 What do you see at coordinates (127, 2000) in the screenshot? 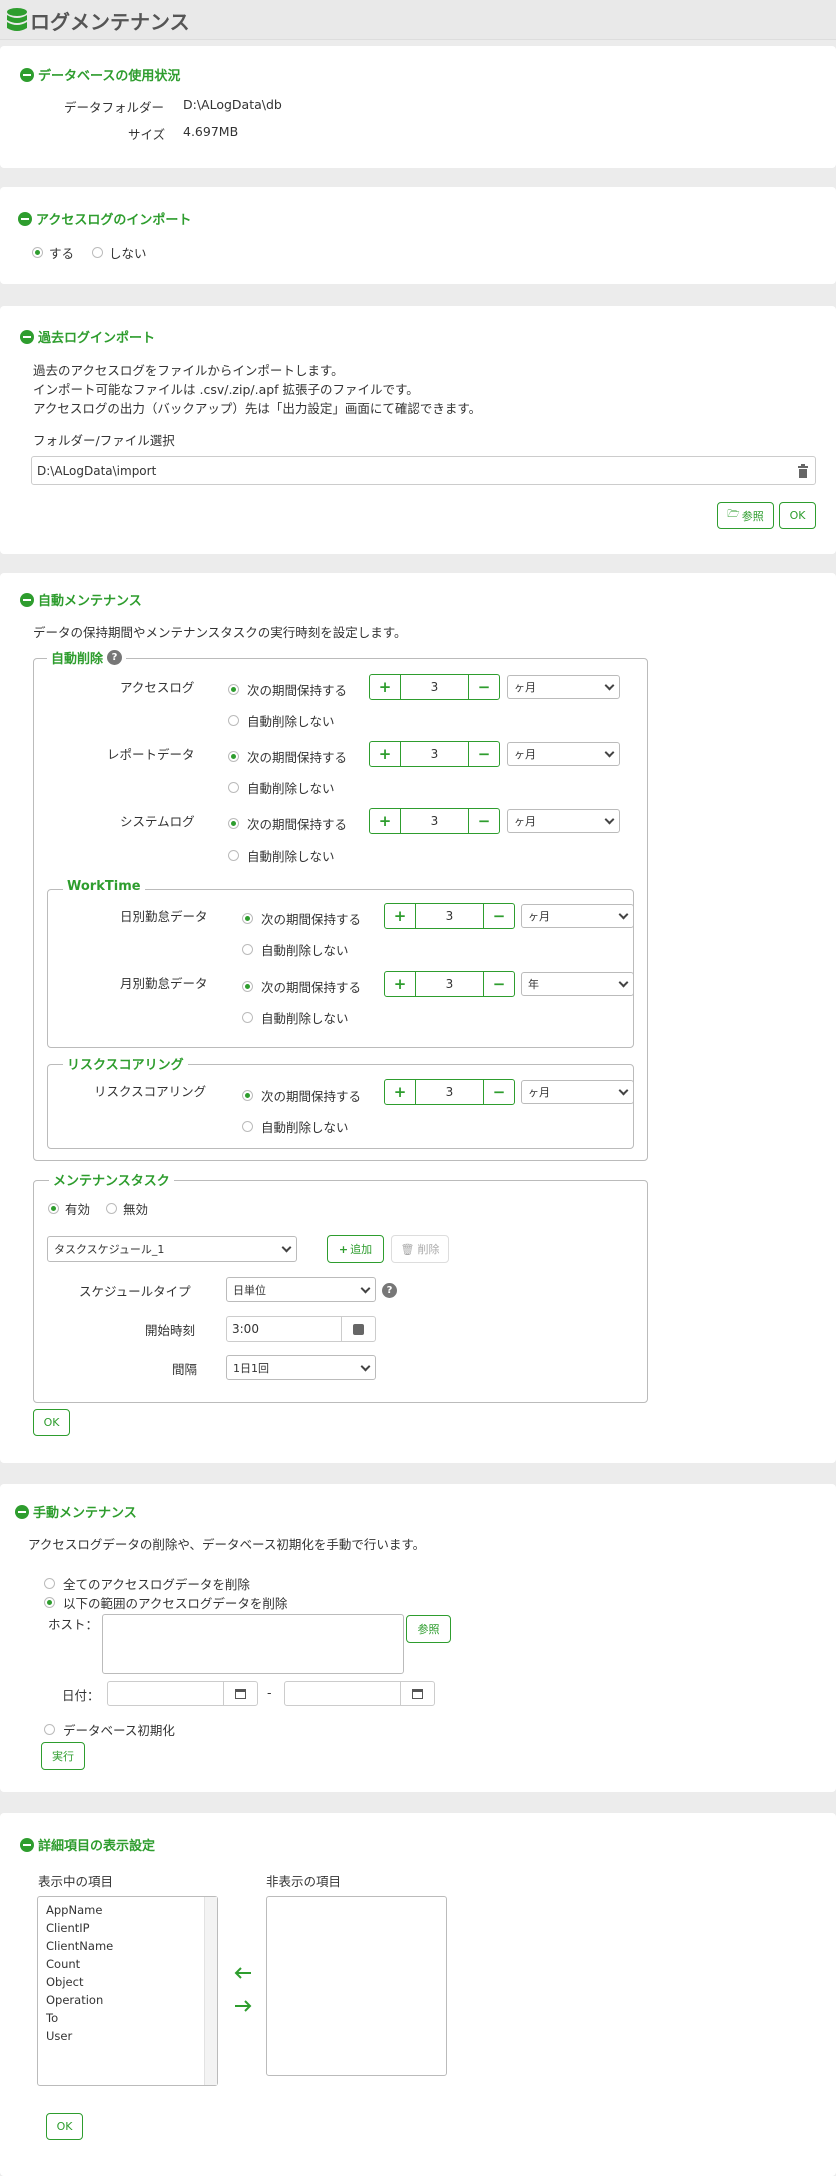
I see `list-item: Operation` at bounding box center [127, 2000].